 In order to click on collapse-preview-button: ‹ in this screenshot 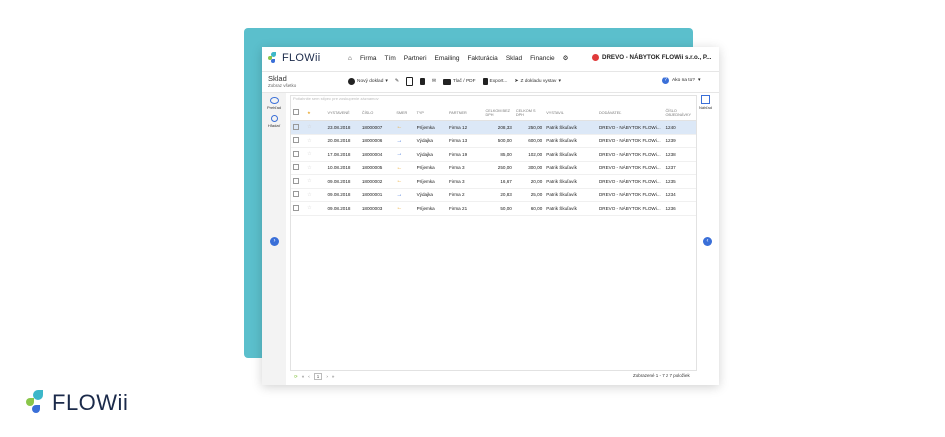, I will do `click(707, 241)`.